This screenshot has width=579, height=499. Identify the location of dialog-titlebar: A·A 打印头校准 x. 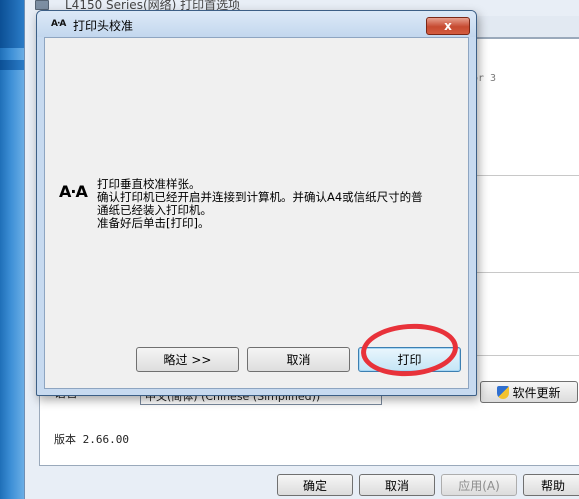
(256, 24).